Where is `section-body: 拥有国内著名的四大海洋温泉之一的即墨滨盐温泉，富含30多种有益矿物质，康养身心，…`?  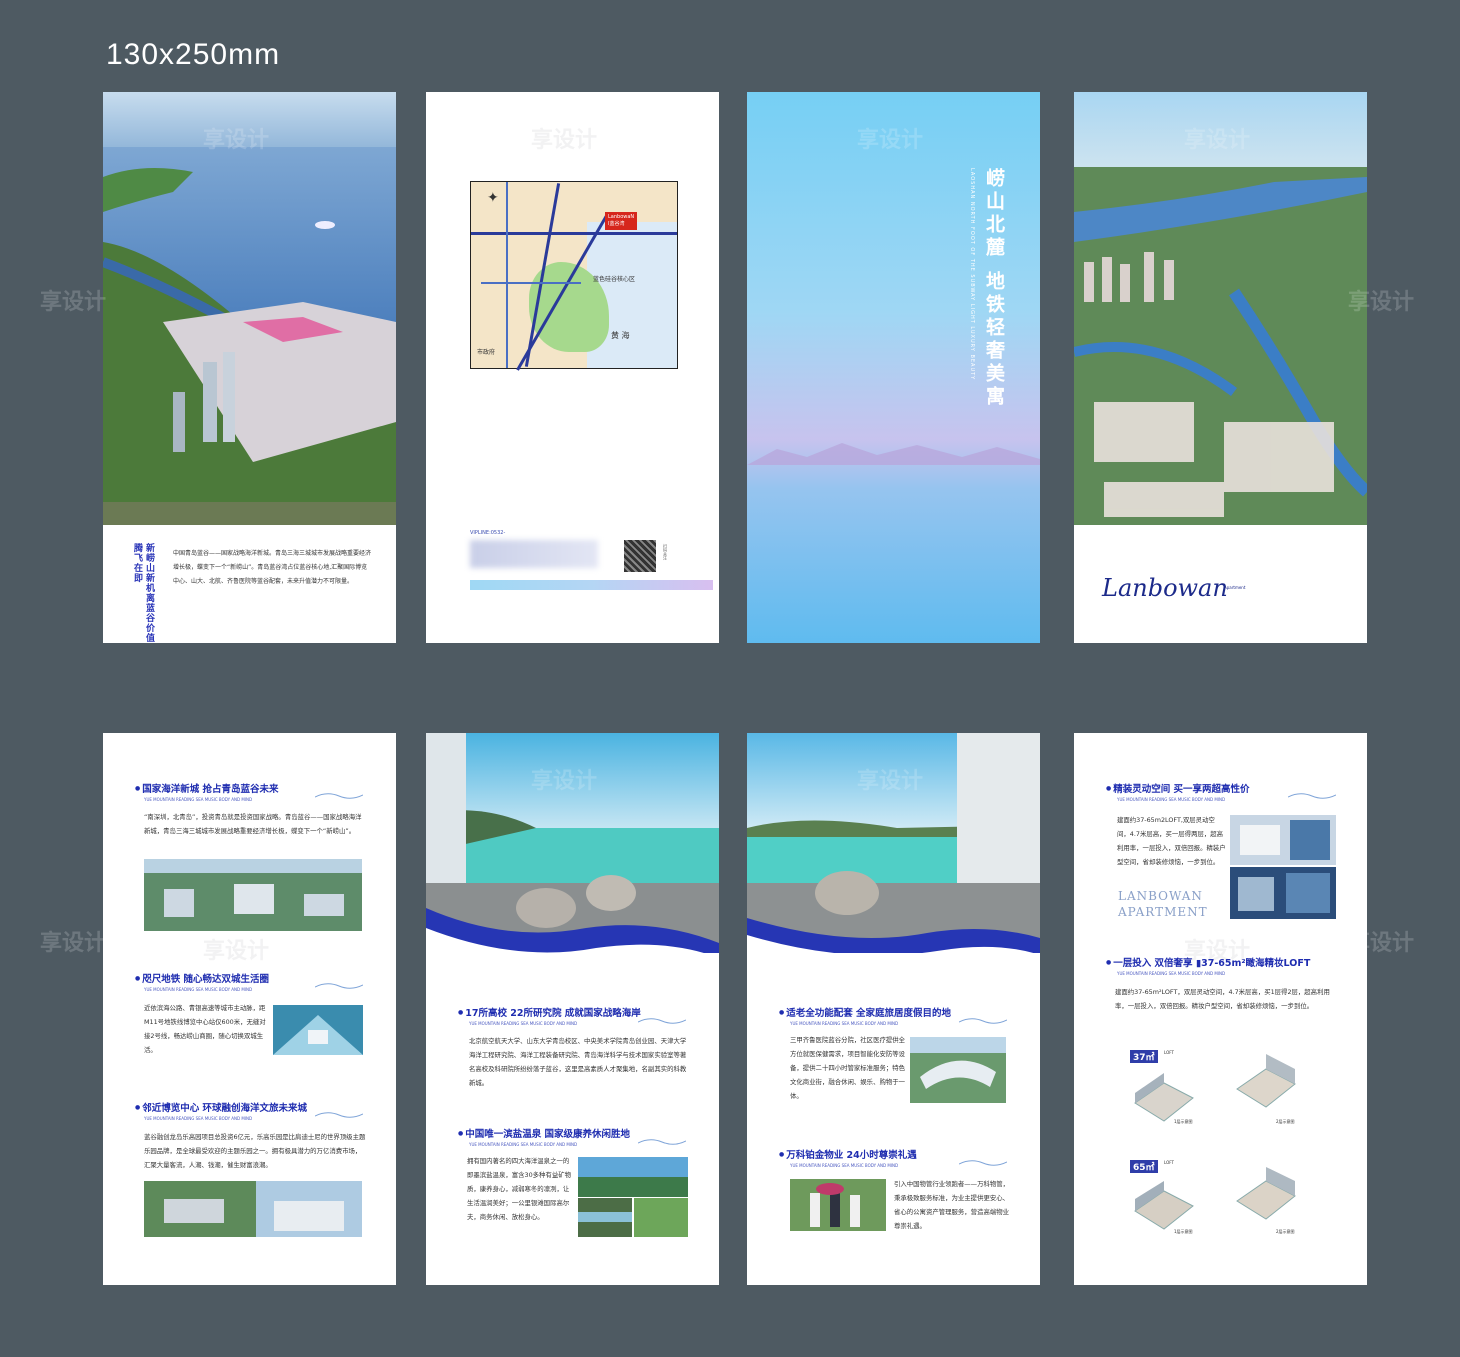
section-body: 拥有国内著名的四大海洋温泉之一的即墨滨盐温泉，富含30多种有益矿物质，康养身心，… is located at coordinates (519, 1189).